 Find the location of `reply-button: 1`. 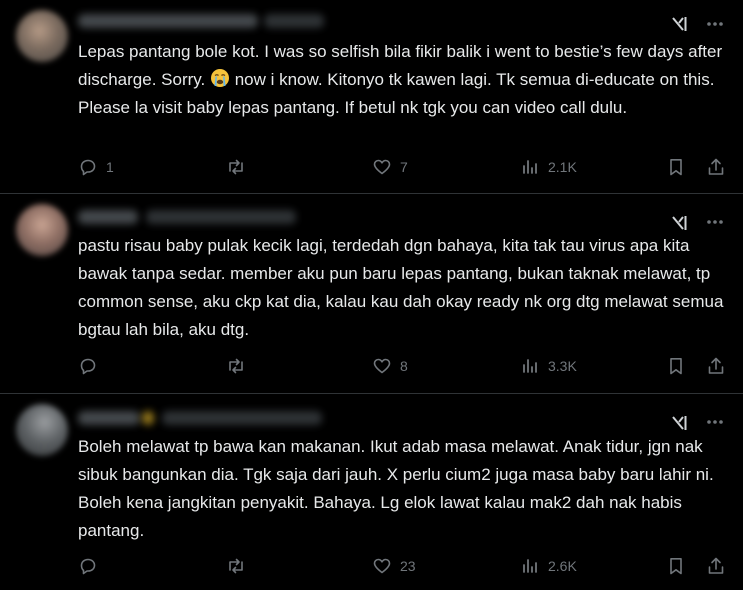

reply-button: 1 is located at coordinates (96, 167).